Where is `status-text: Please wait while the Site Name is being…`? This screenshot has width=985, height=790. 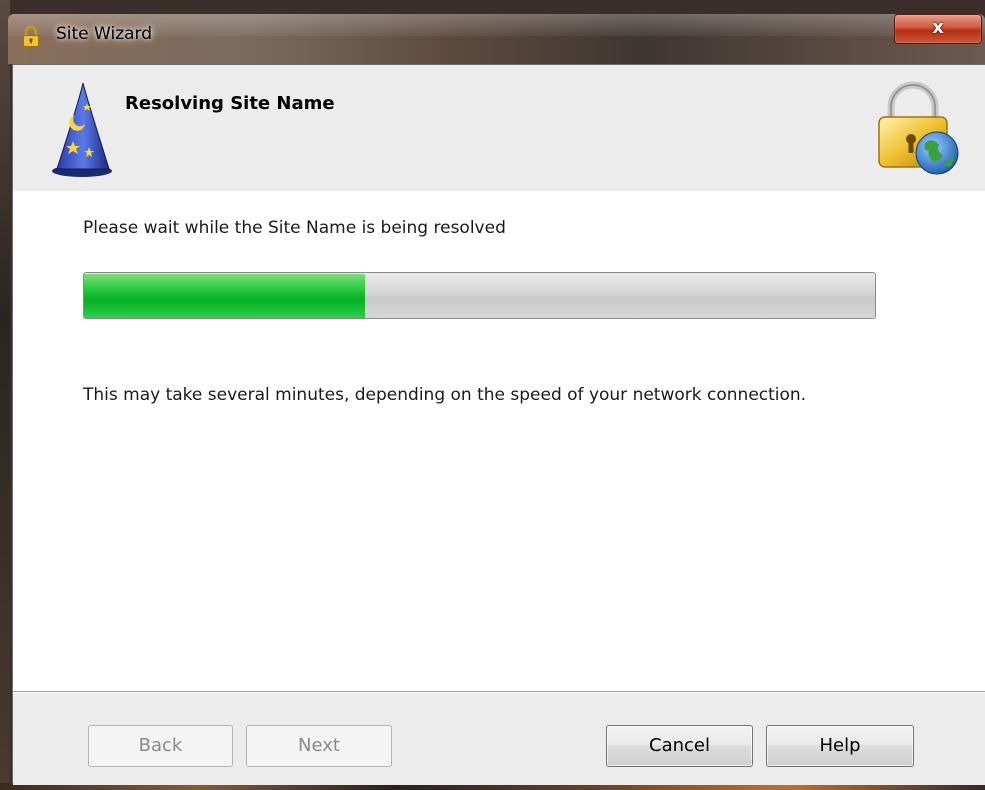 status-text: Please wait while the Site Name is being… is located at coordinates (294, 228).